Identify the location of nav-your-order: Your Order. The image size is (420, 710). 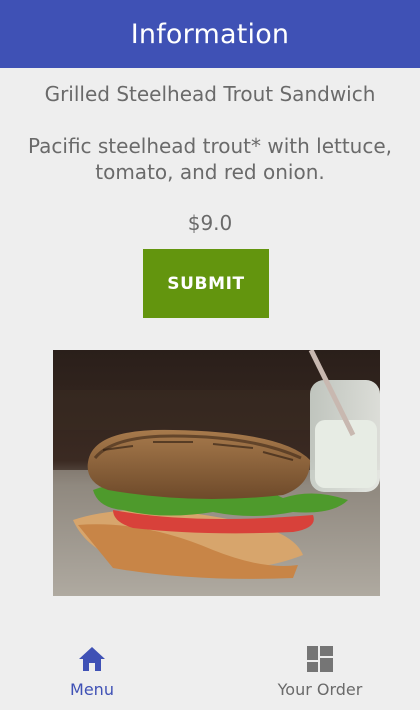
(320, 670).